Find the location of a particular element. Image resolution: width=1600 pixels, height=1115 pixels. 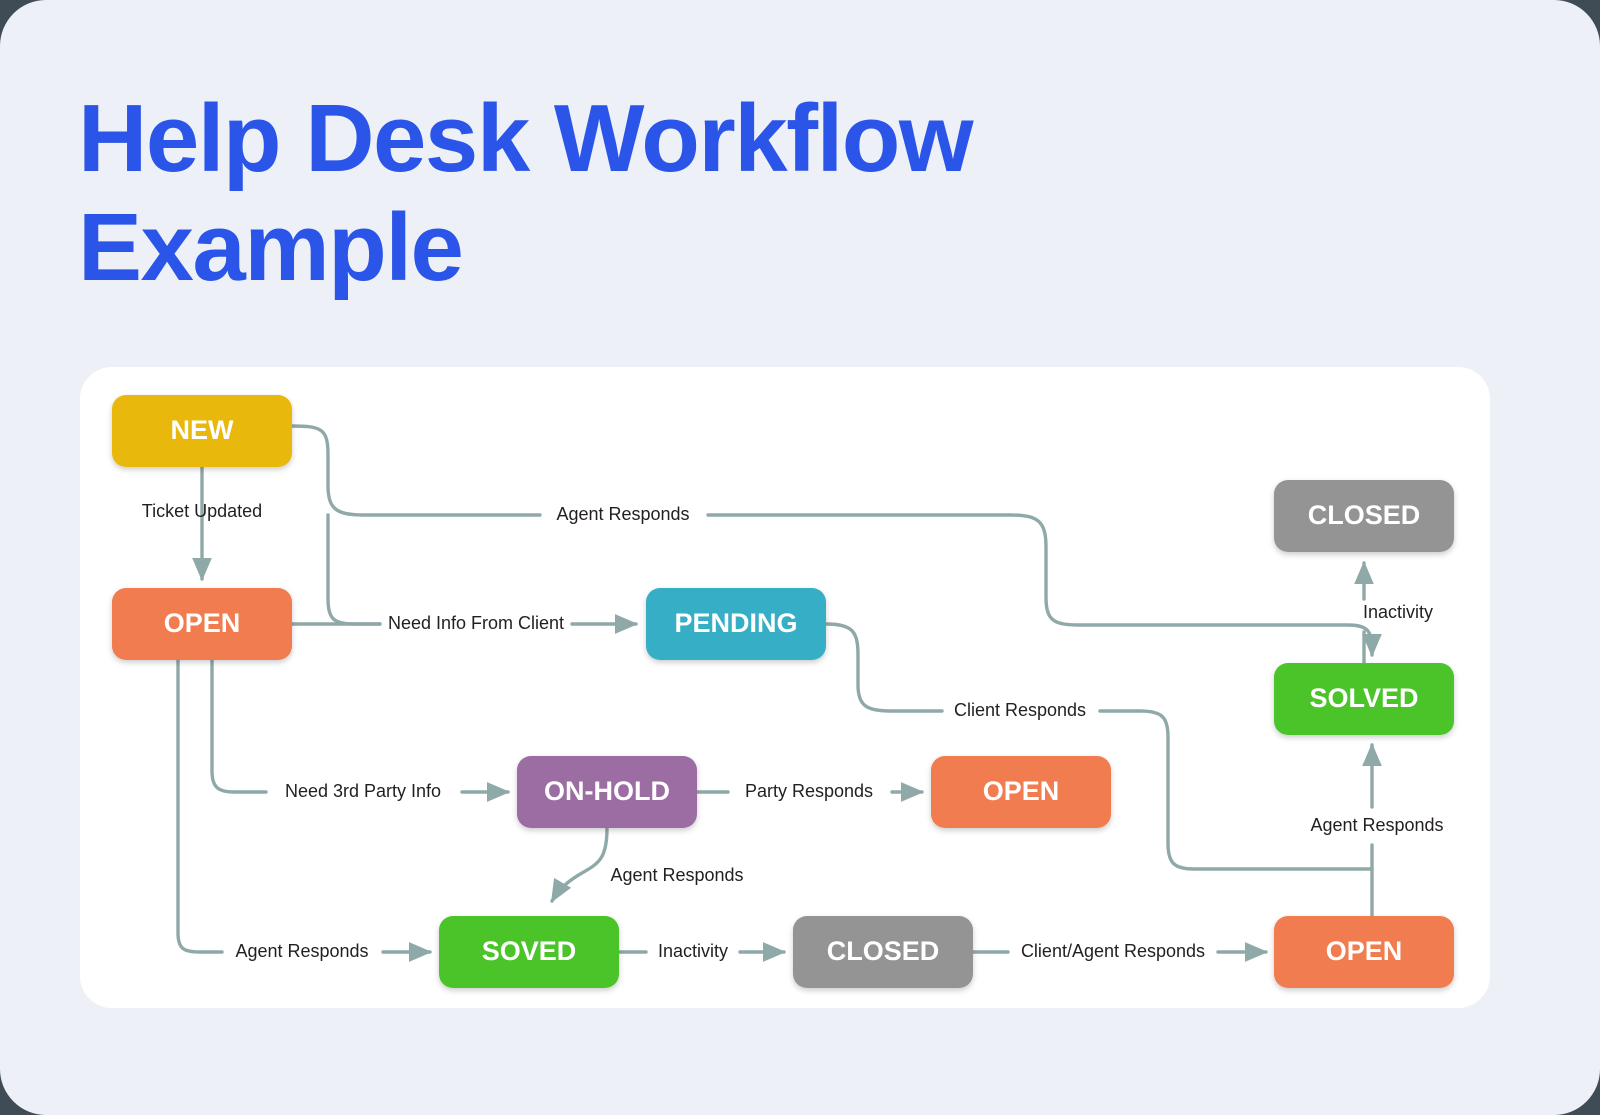

node-closed-bottom: CLOSED is located at coordinates (883, 952).